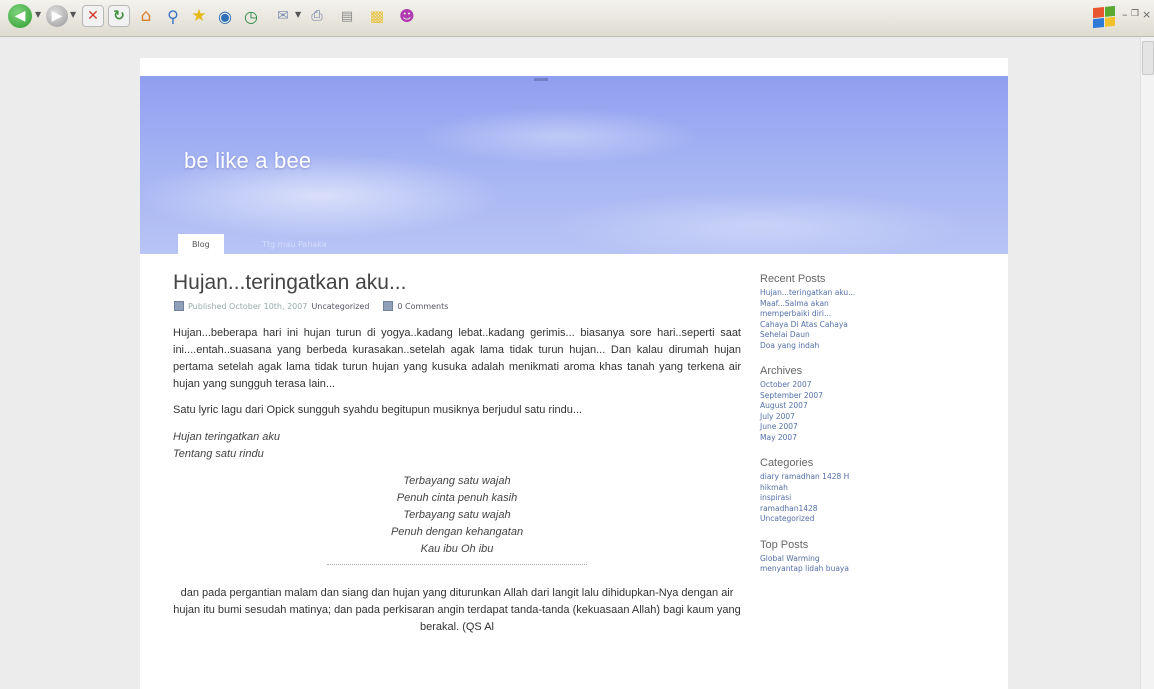 This screenshot has height=689, width=1154. Describe the element at coordinates (247, 161) in the screenshot. I see `blog-title: be like a bee` at that location.